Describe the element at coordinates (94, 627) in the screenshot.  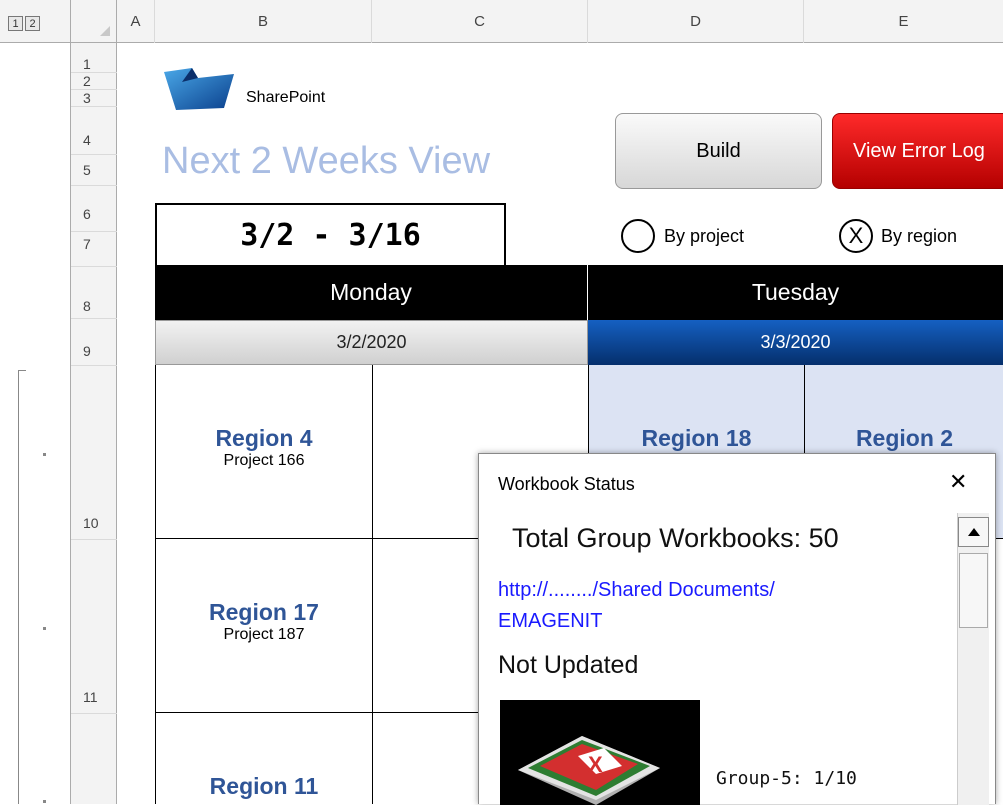
I see `row-header-11: 11` at that location.